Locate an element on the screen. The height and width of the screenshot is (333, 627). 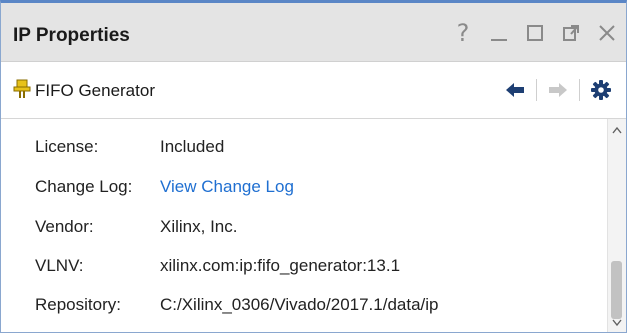
settings-button is located at coordinates (601, 90).